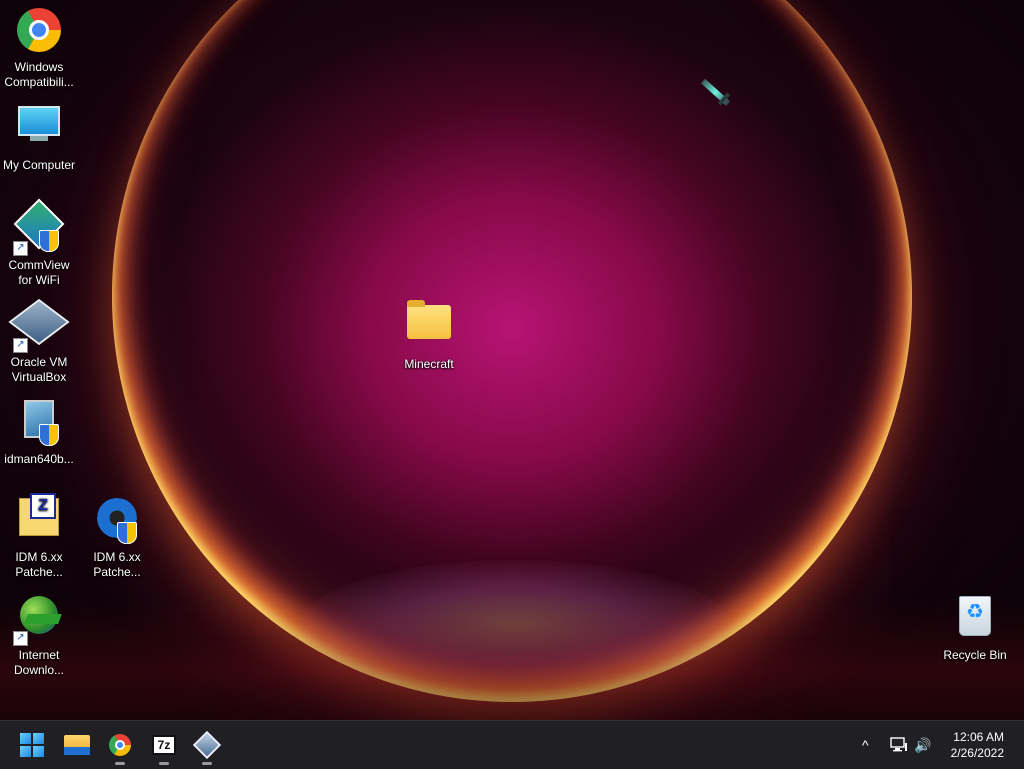  What do you see at coordinates (39, 227) in the screenshot?
I see `wifi-icon: ↗` at bounding box center [39, 227].